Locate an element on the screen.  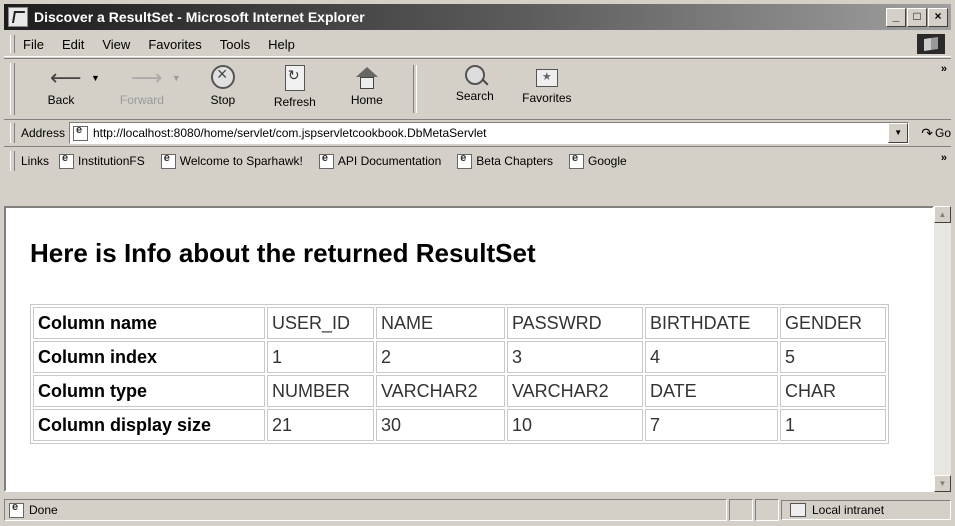
menu-view: View is located at coordinates (116, 44).